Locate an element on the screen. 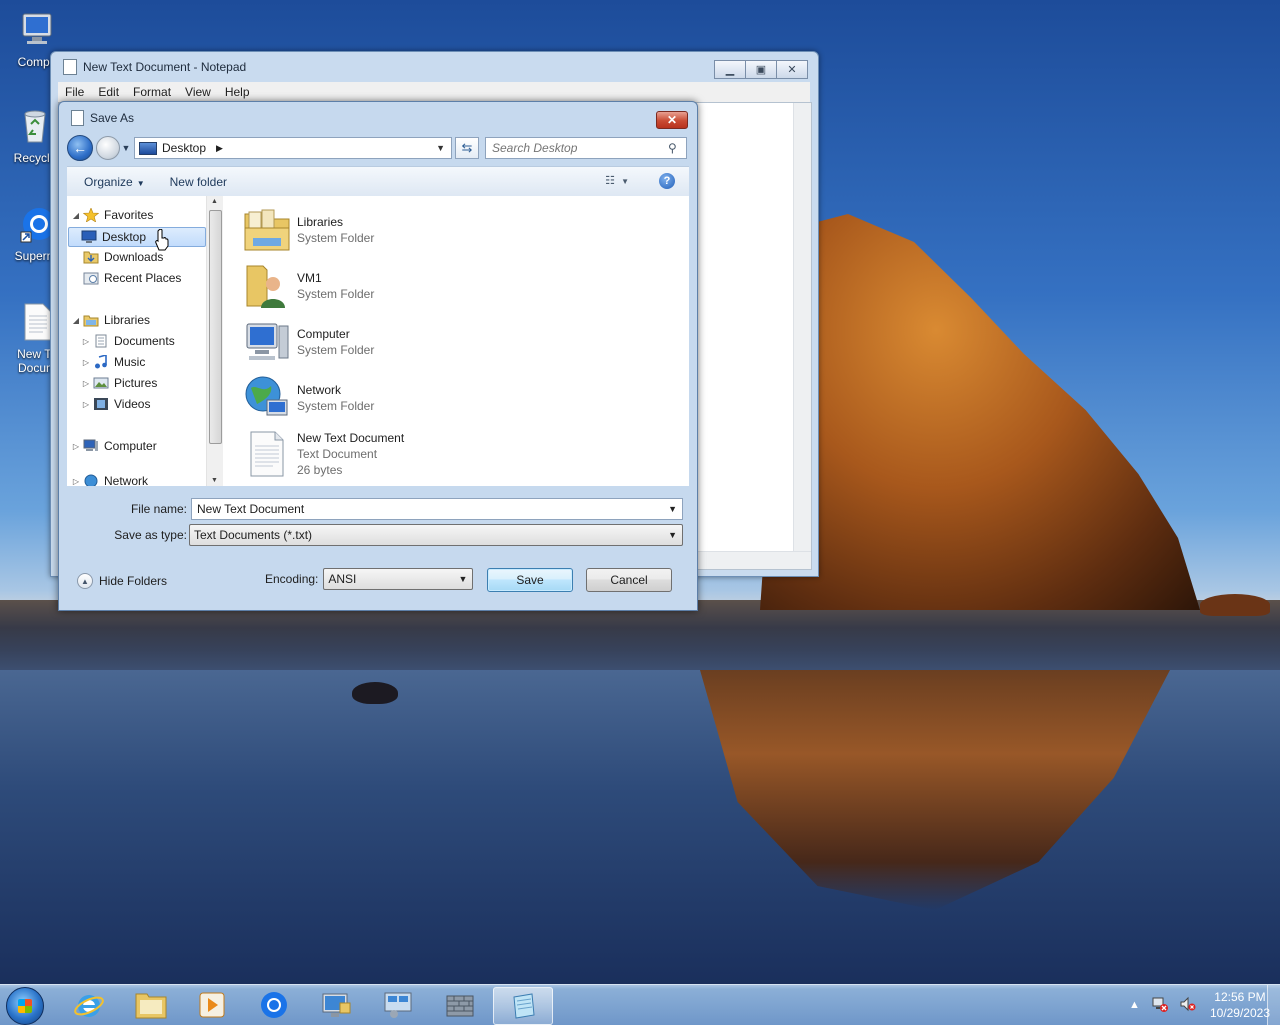  nav-item-computer: ▷ Computer is located at coordinates (114, 446).